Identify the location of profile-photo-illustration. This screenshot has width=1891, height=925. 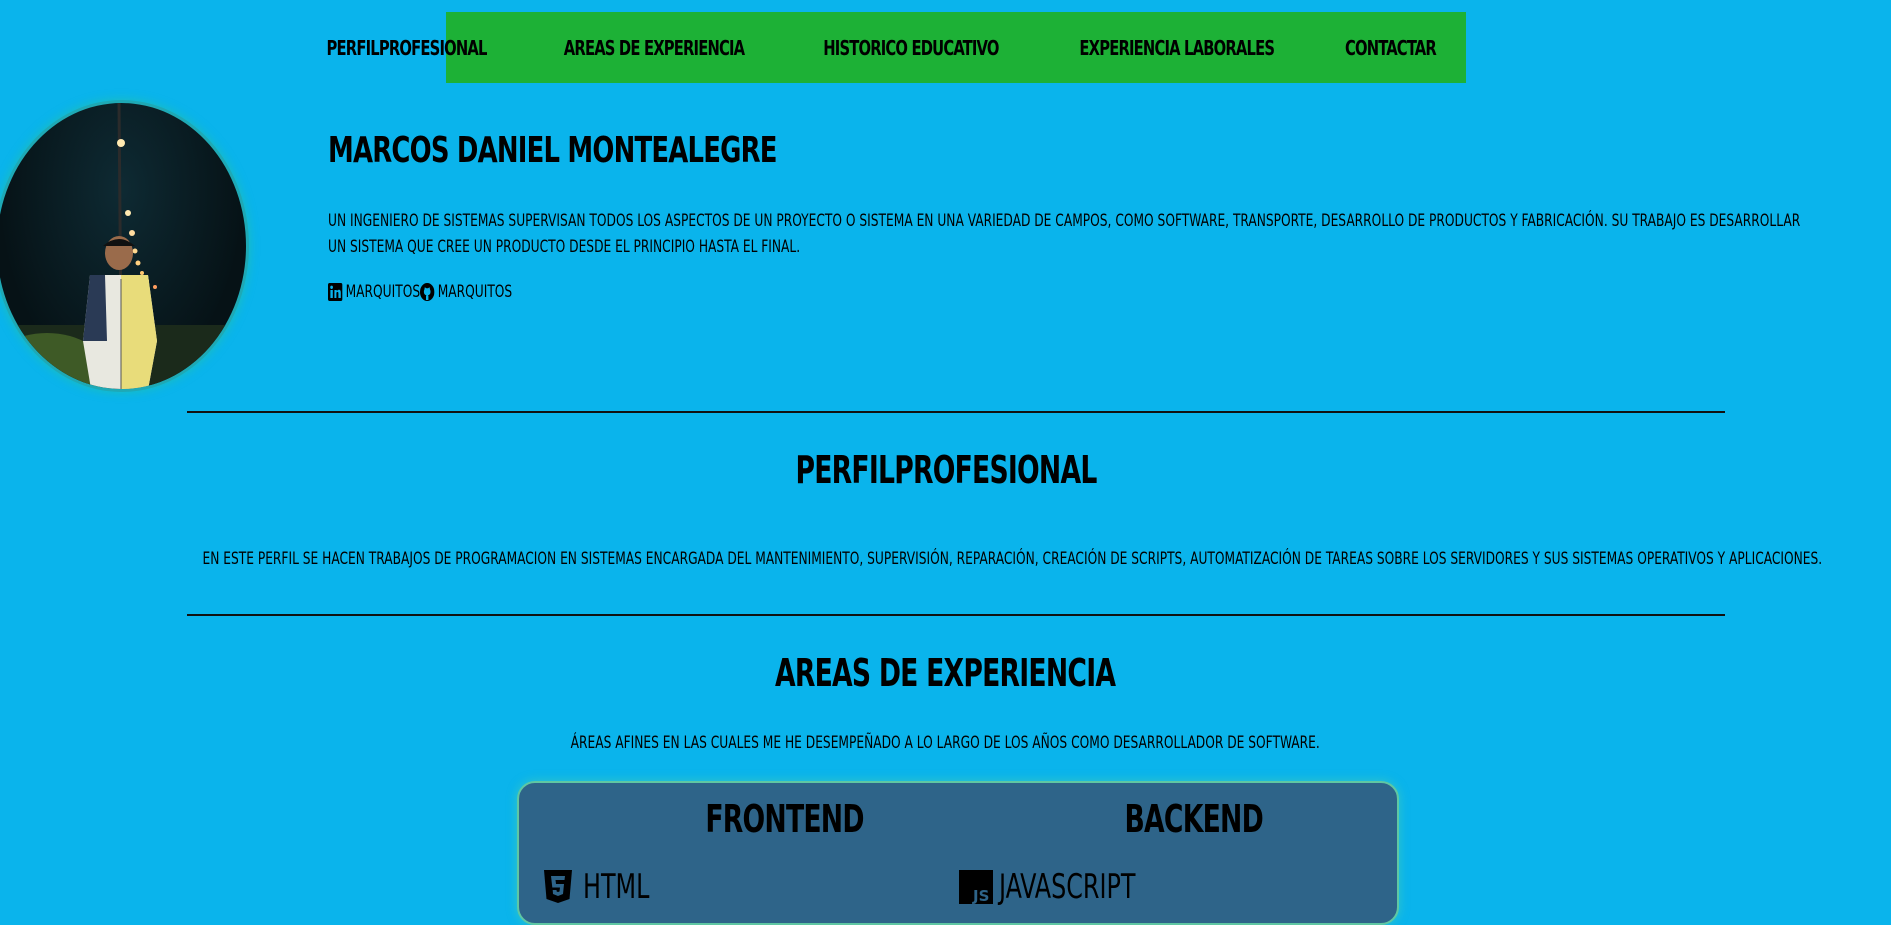
(123, 246).